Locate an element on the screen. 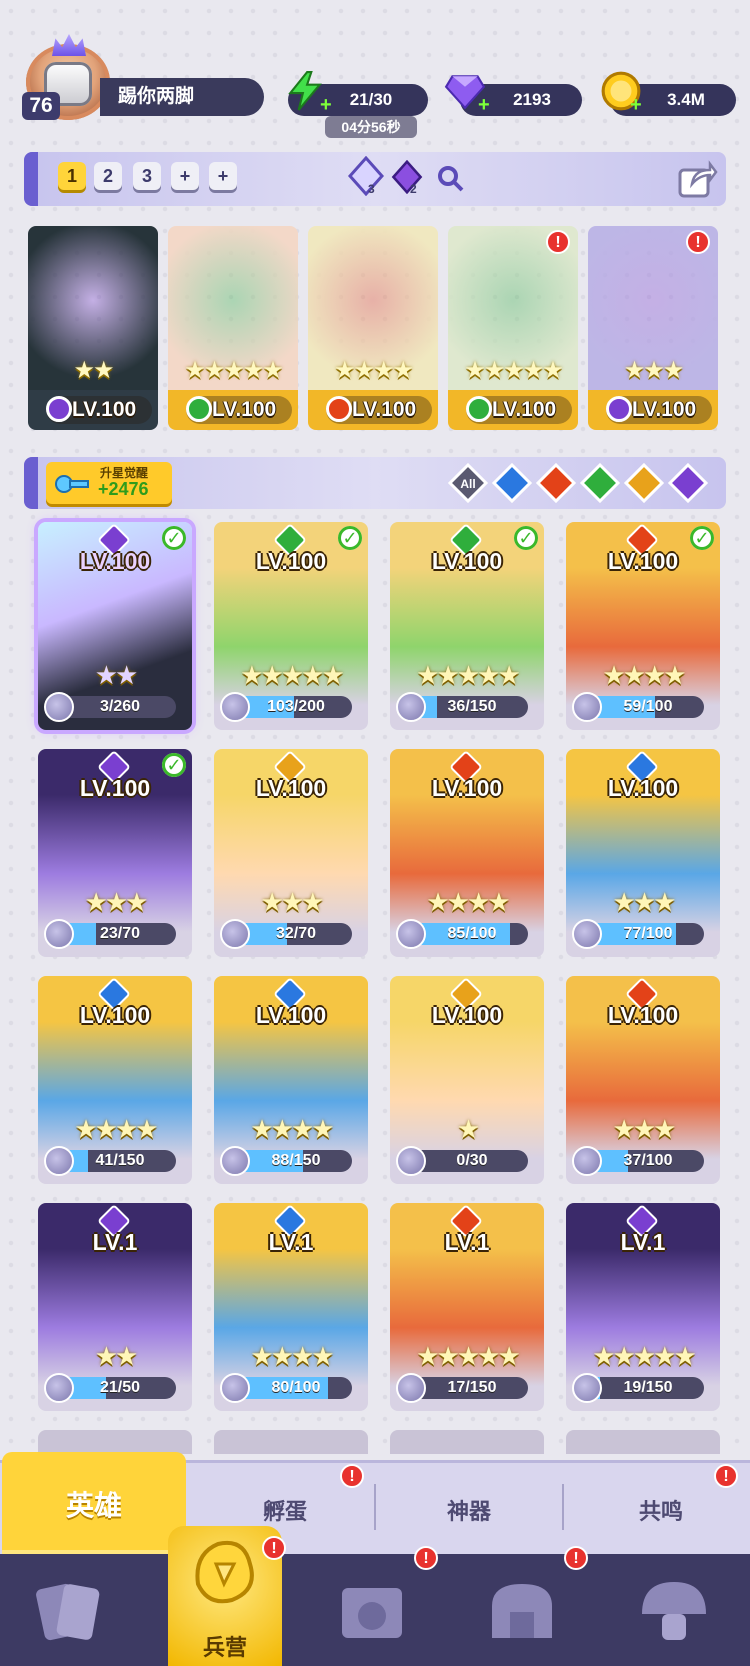 The width and height of the screenshot is (750, 1666). crown-icon is located at coordinates (69, 45).